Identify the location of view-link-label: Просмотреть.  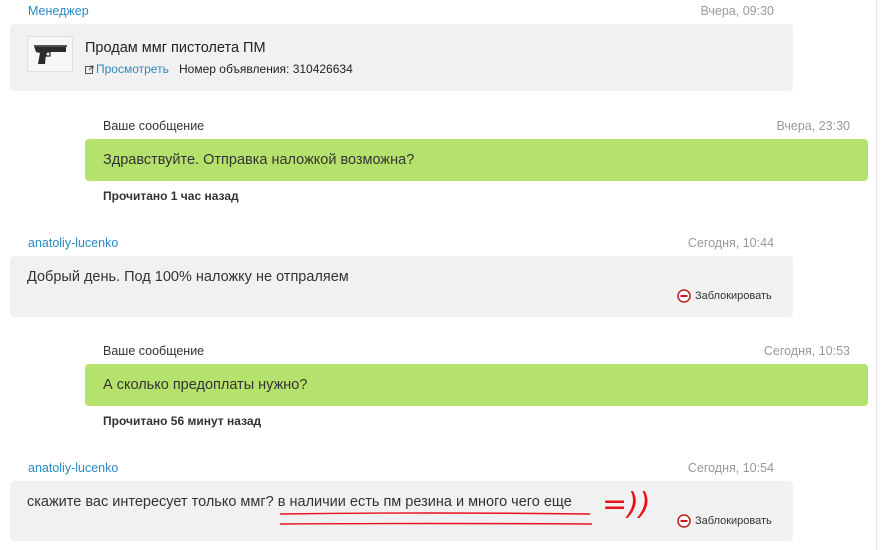
(132, 69).